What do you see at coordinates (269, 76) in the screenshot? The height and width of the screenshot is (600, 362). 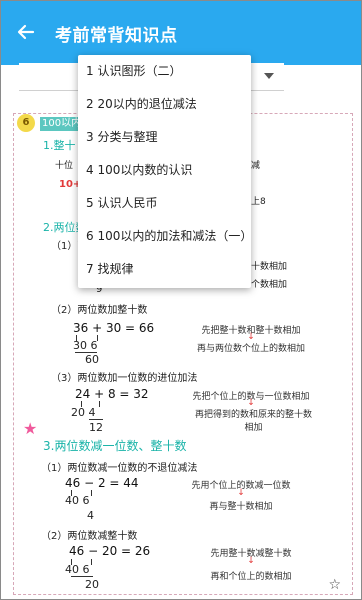 I see `chevron-down-icon` at bounding box center [269, 76].